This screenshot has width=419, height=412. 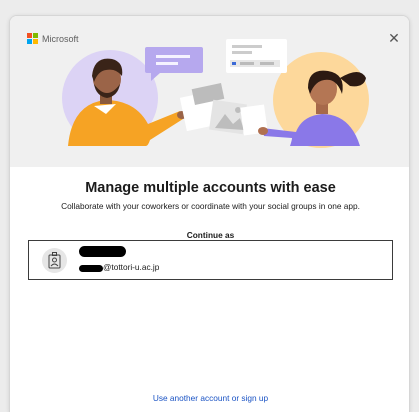 What do you see at coordinates (60, 38) in the screenshot?
I see `brand-name: Microsoft` at bounding box center [60, 38].